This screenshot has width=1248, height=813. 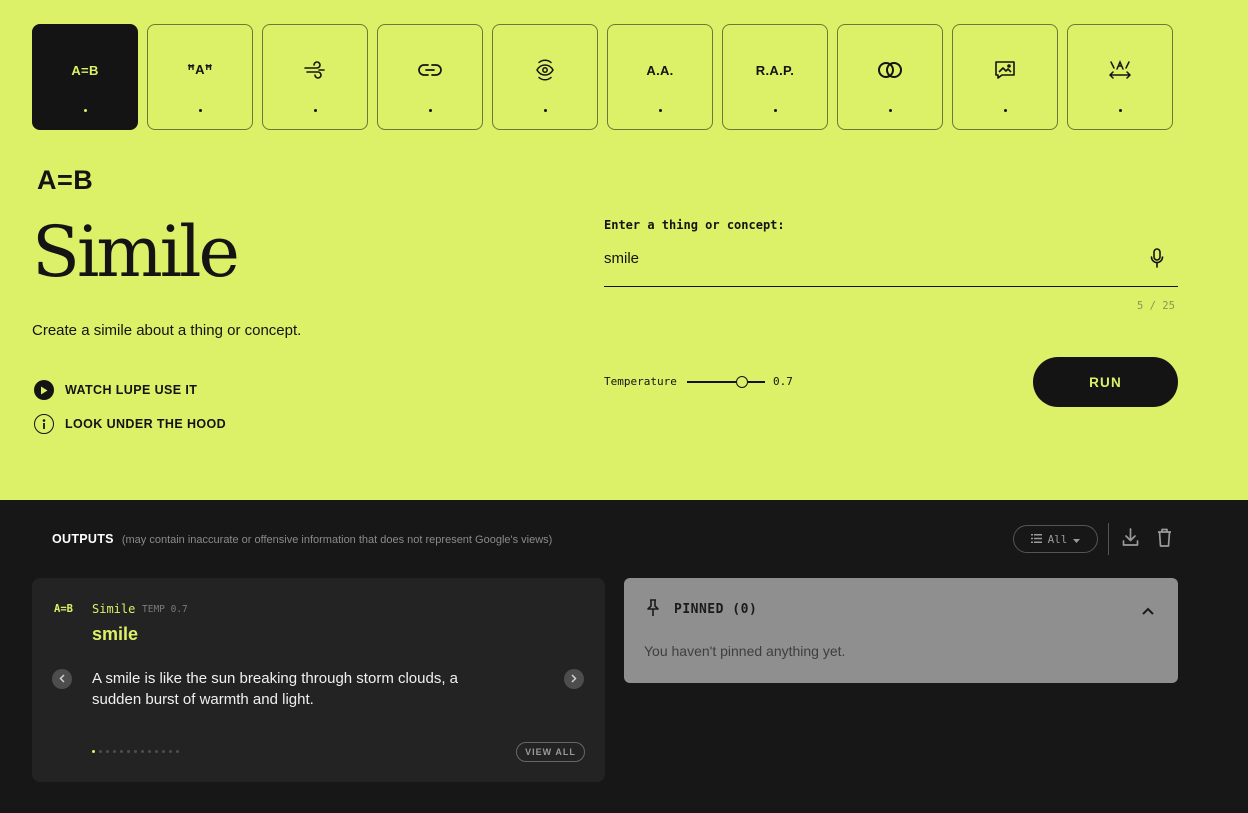 I want to click on tool-aa: A.A., so click(x=660, y=77).